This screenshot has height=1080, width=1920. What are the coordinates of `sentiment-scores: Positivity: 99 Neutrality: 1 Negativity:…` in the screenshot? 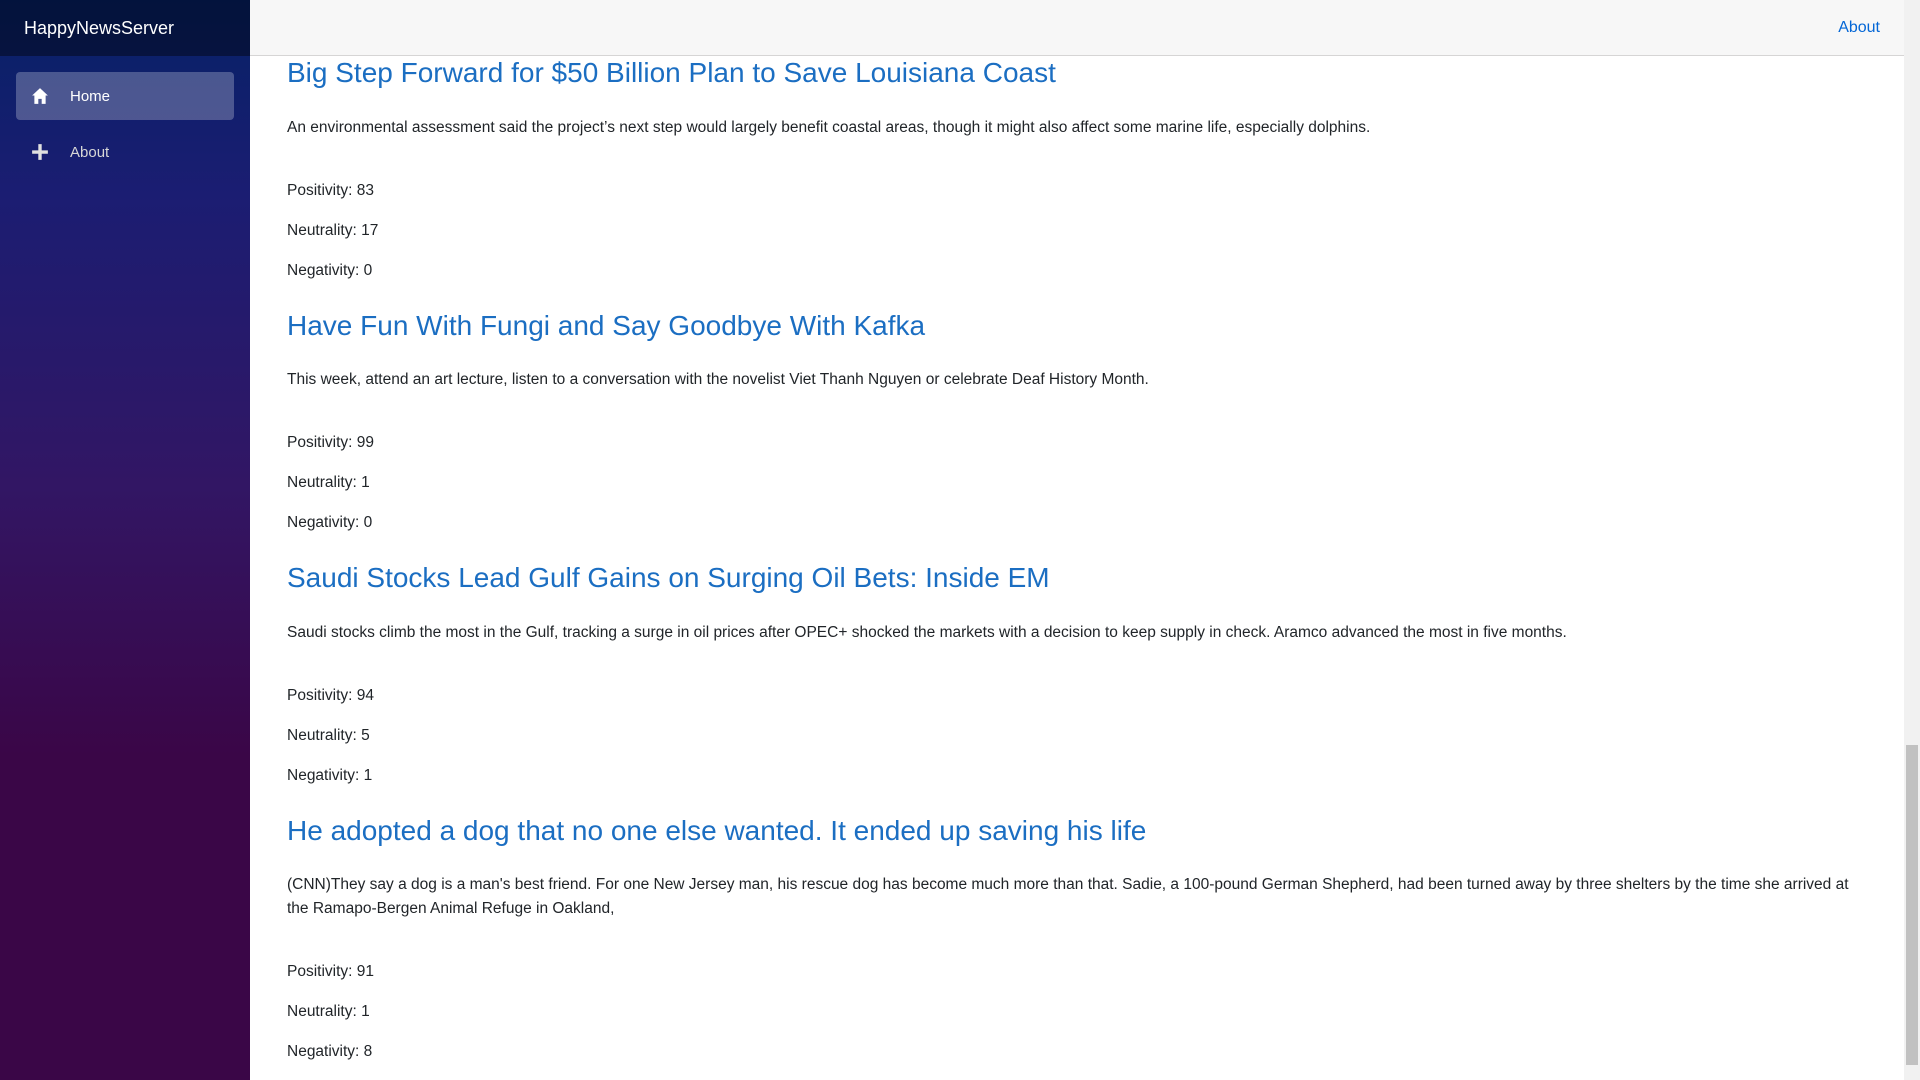 It's located at (1079, 491).